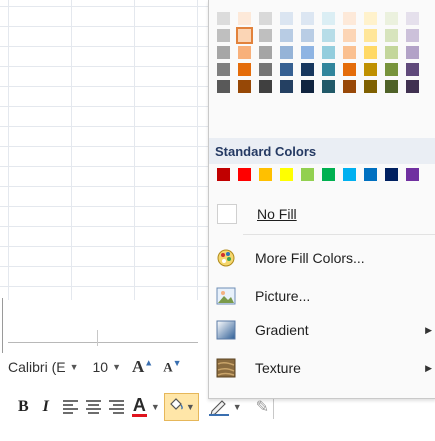 This screenshot has height=441, width=435. What do you see at coordinates (70, 407) in the screenshot?
I see `align-left-icon` at bounding box center [70, 407].